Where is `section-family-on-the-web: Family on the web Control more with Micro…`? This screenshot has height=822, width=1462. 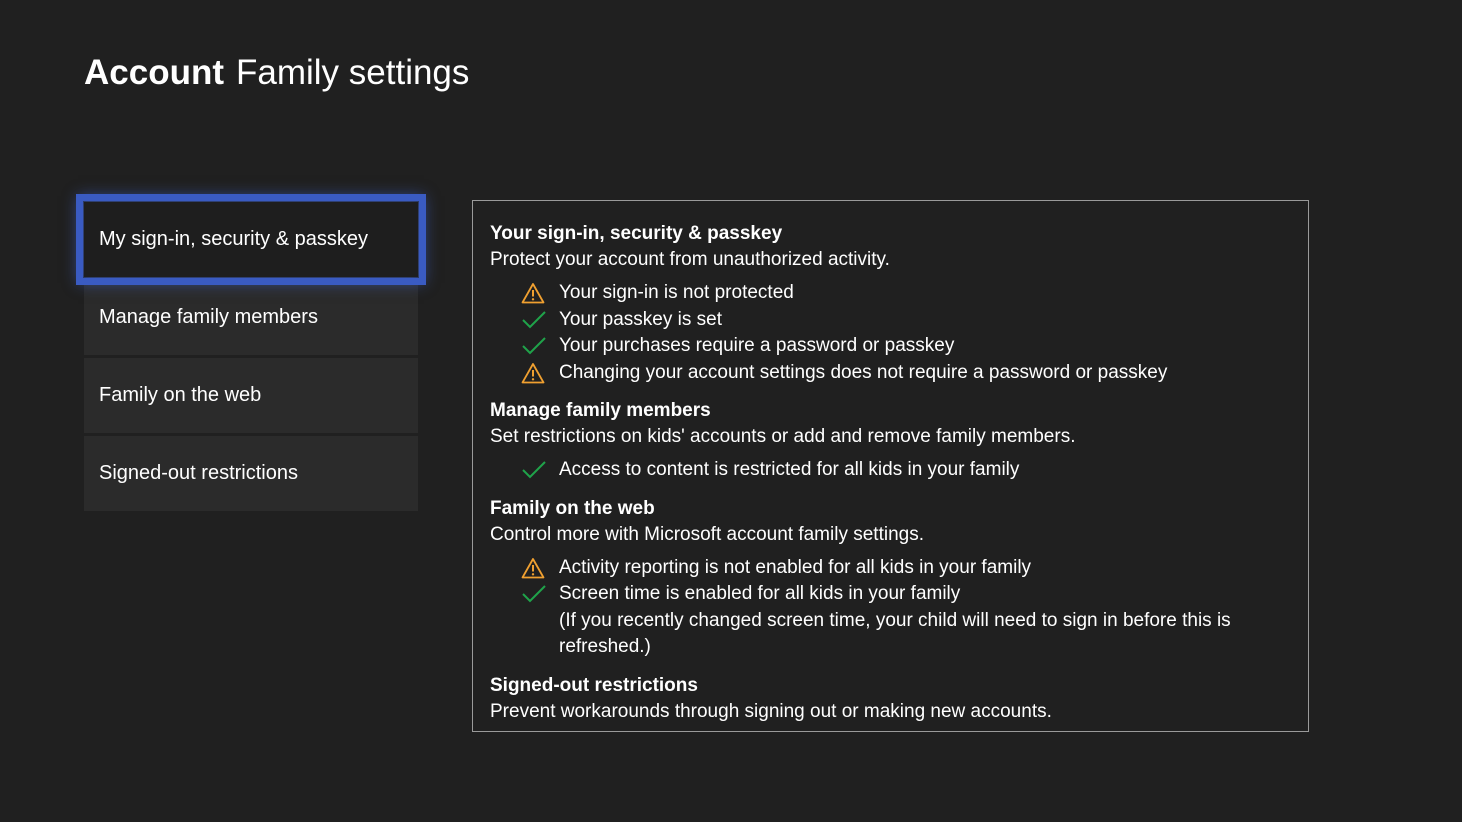
section-family-on-the-web: Family on the web Control more with Micro… is located at coordinates (890, 578).